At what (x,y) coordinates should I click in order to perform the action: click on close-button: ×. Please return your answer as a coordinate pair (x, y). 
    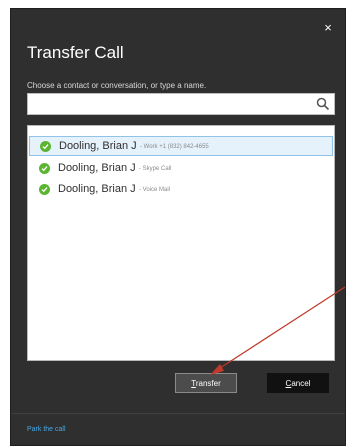
    Looking at the image, I should click on (328, 28).